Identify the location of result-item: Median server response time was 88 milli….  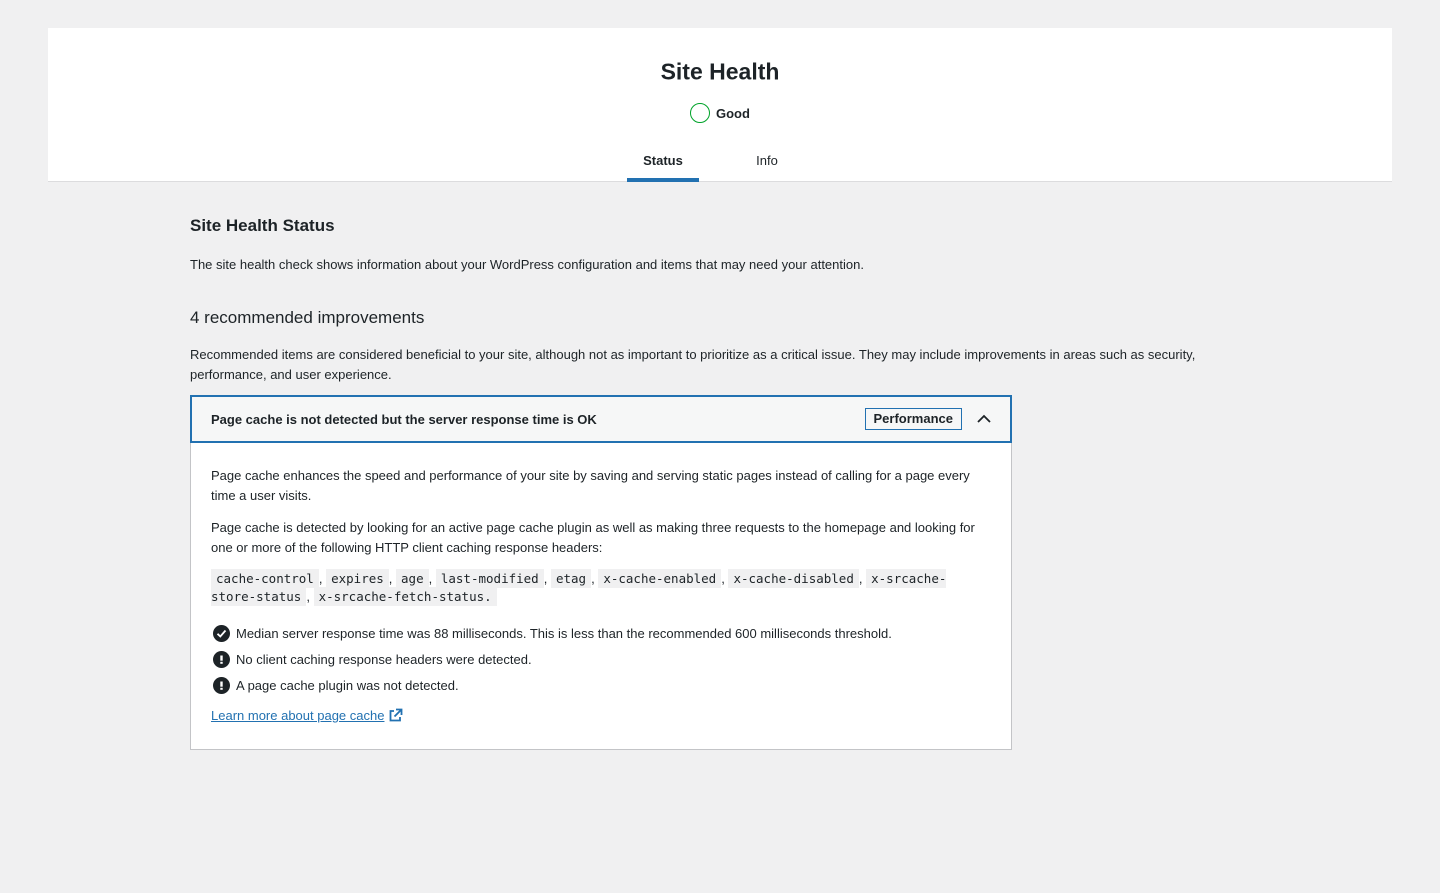
(601, 633).